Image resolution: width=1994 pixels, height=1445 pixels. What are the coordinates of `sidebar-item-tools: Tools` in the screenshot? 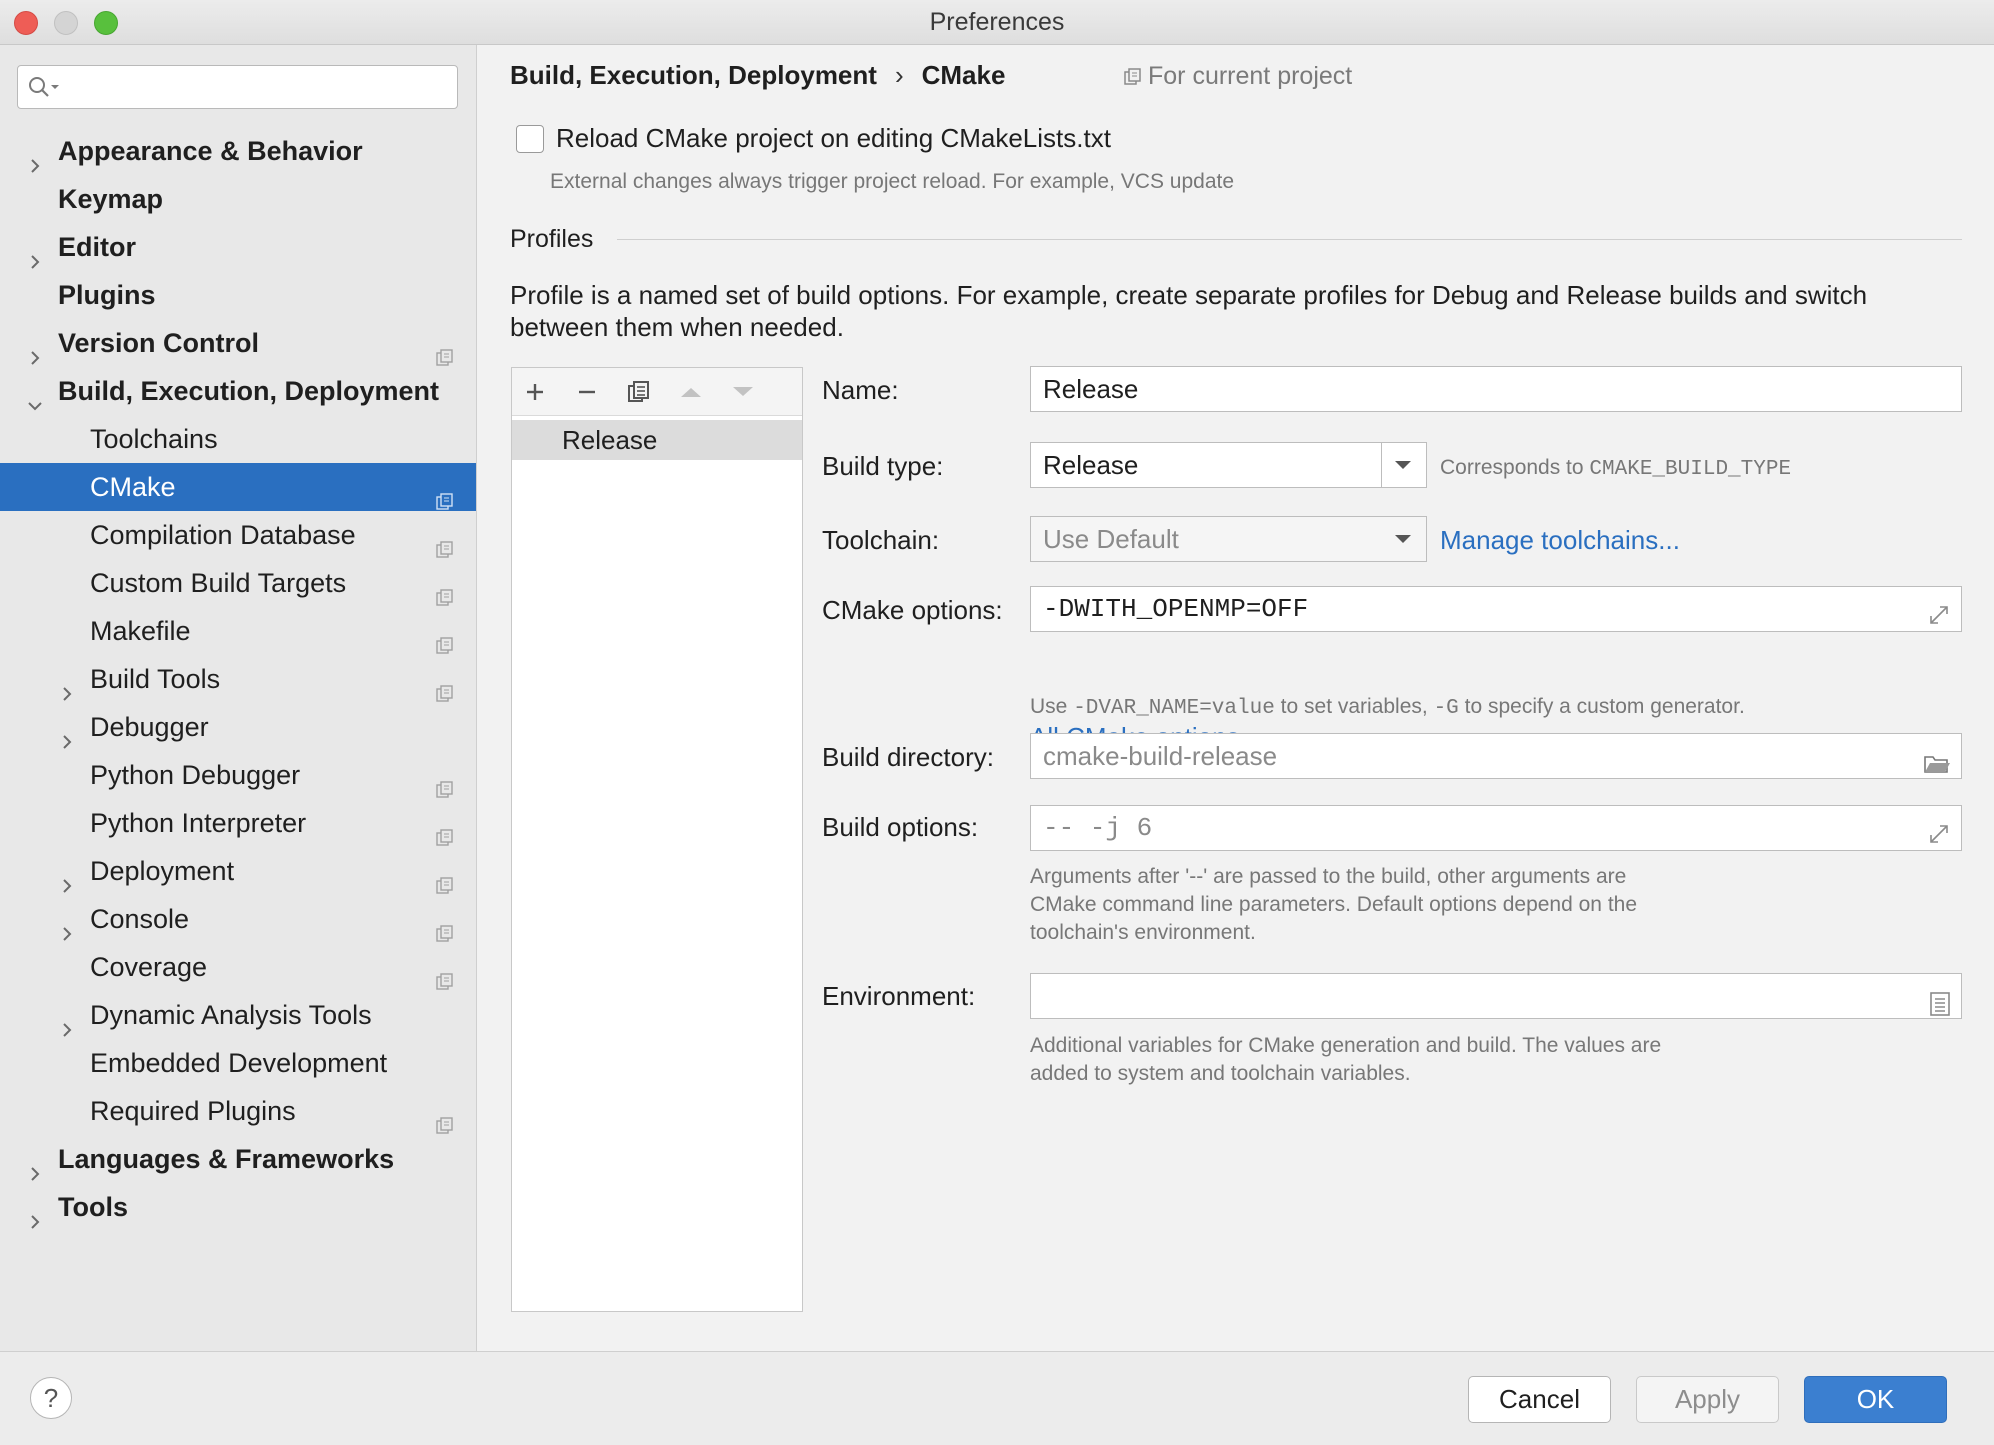 It's located at (238, 1207).